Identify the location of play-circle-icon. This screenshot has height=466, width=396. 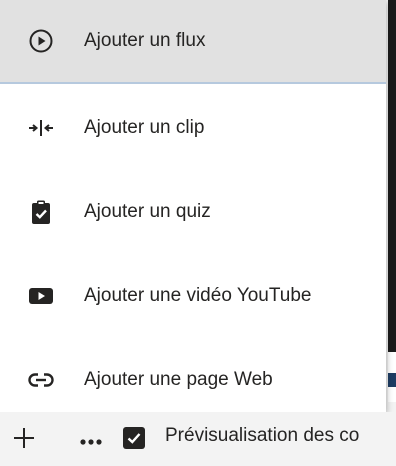
(41, 41).